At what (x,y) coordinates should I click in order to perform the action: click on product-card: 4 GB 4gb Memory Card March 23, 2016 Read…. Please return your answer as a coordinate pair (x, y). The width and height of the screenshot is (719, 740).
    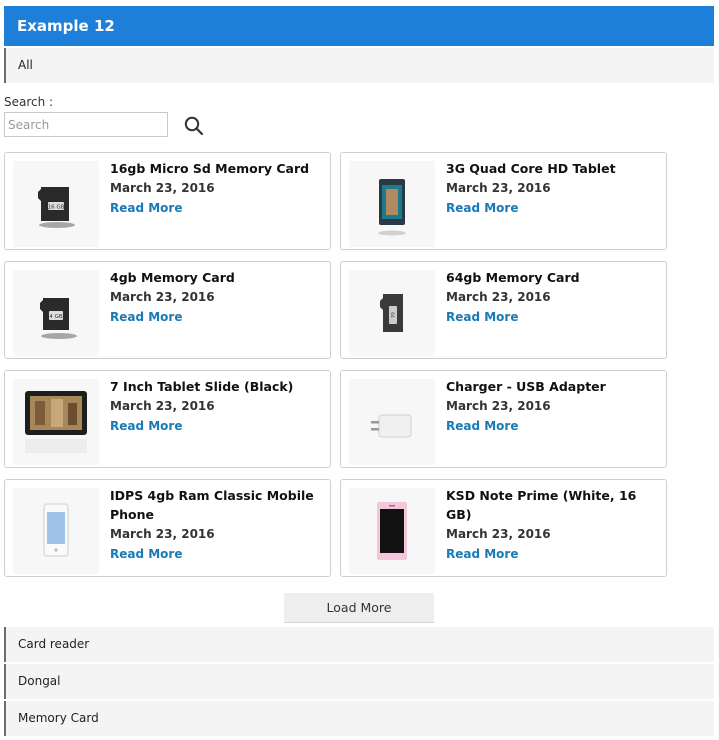
    Looking at the image, I should click on (167, 310).